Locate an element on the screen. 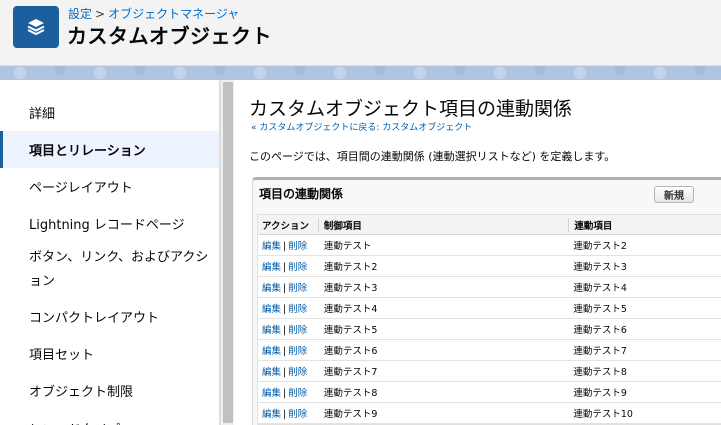  dependent-field-cell: 連動テスト10 is located at coordinates (603, 414).